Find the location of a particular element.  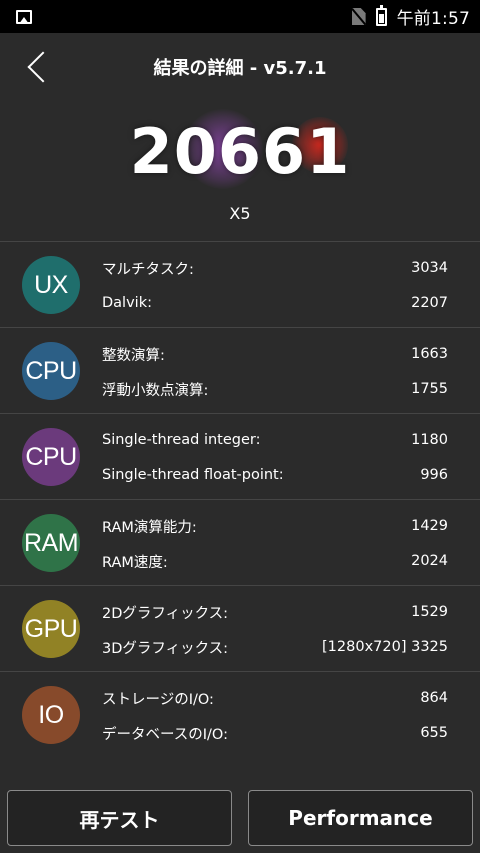

score-line: 2Dグラフィックス: 1529 is located at coordinates (275, 612).